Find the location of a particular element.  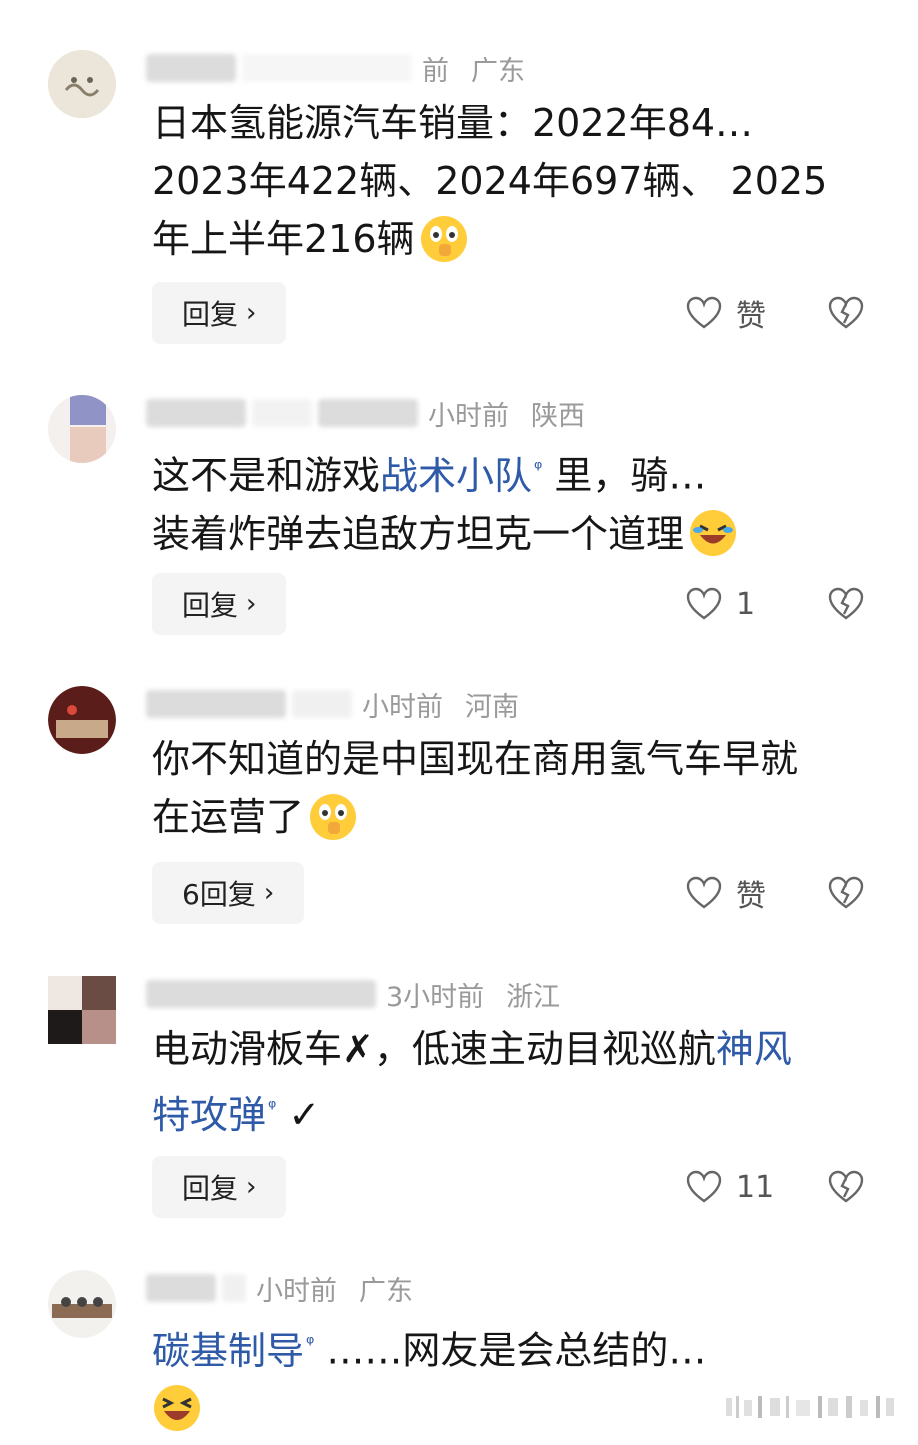

comment-line: 特攻弹 ᵠ ✓ is located at coordinates (512, 1111).